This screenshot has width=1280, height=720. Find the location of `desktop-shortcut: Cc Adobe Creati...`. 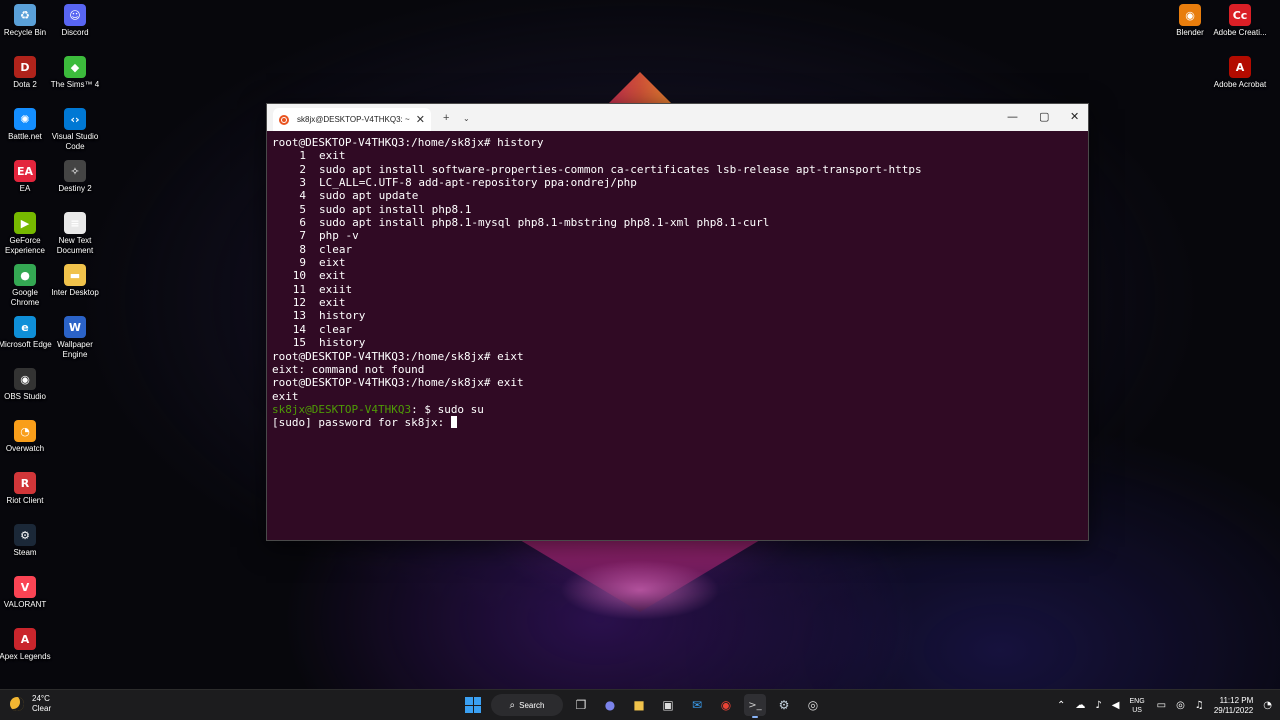

desktop-shortcut: Cc Adobe Creati... is located at coordinates (1240, 21).